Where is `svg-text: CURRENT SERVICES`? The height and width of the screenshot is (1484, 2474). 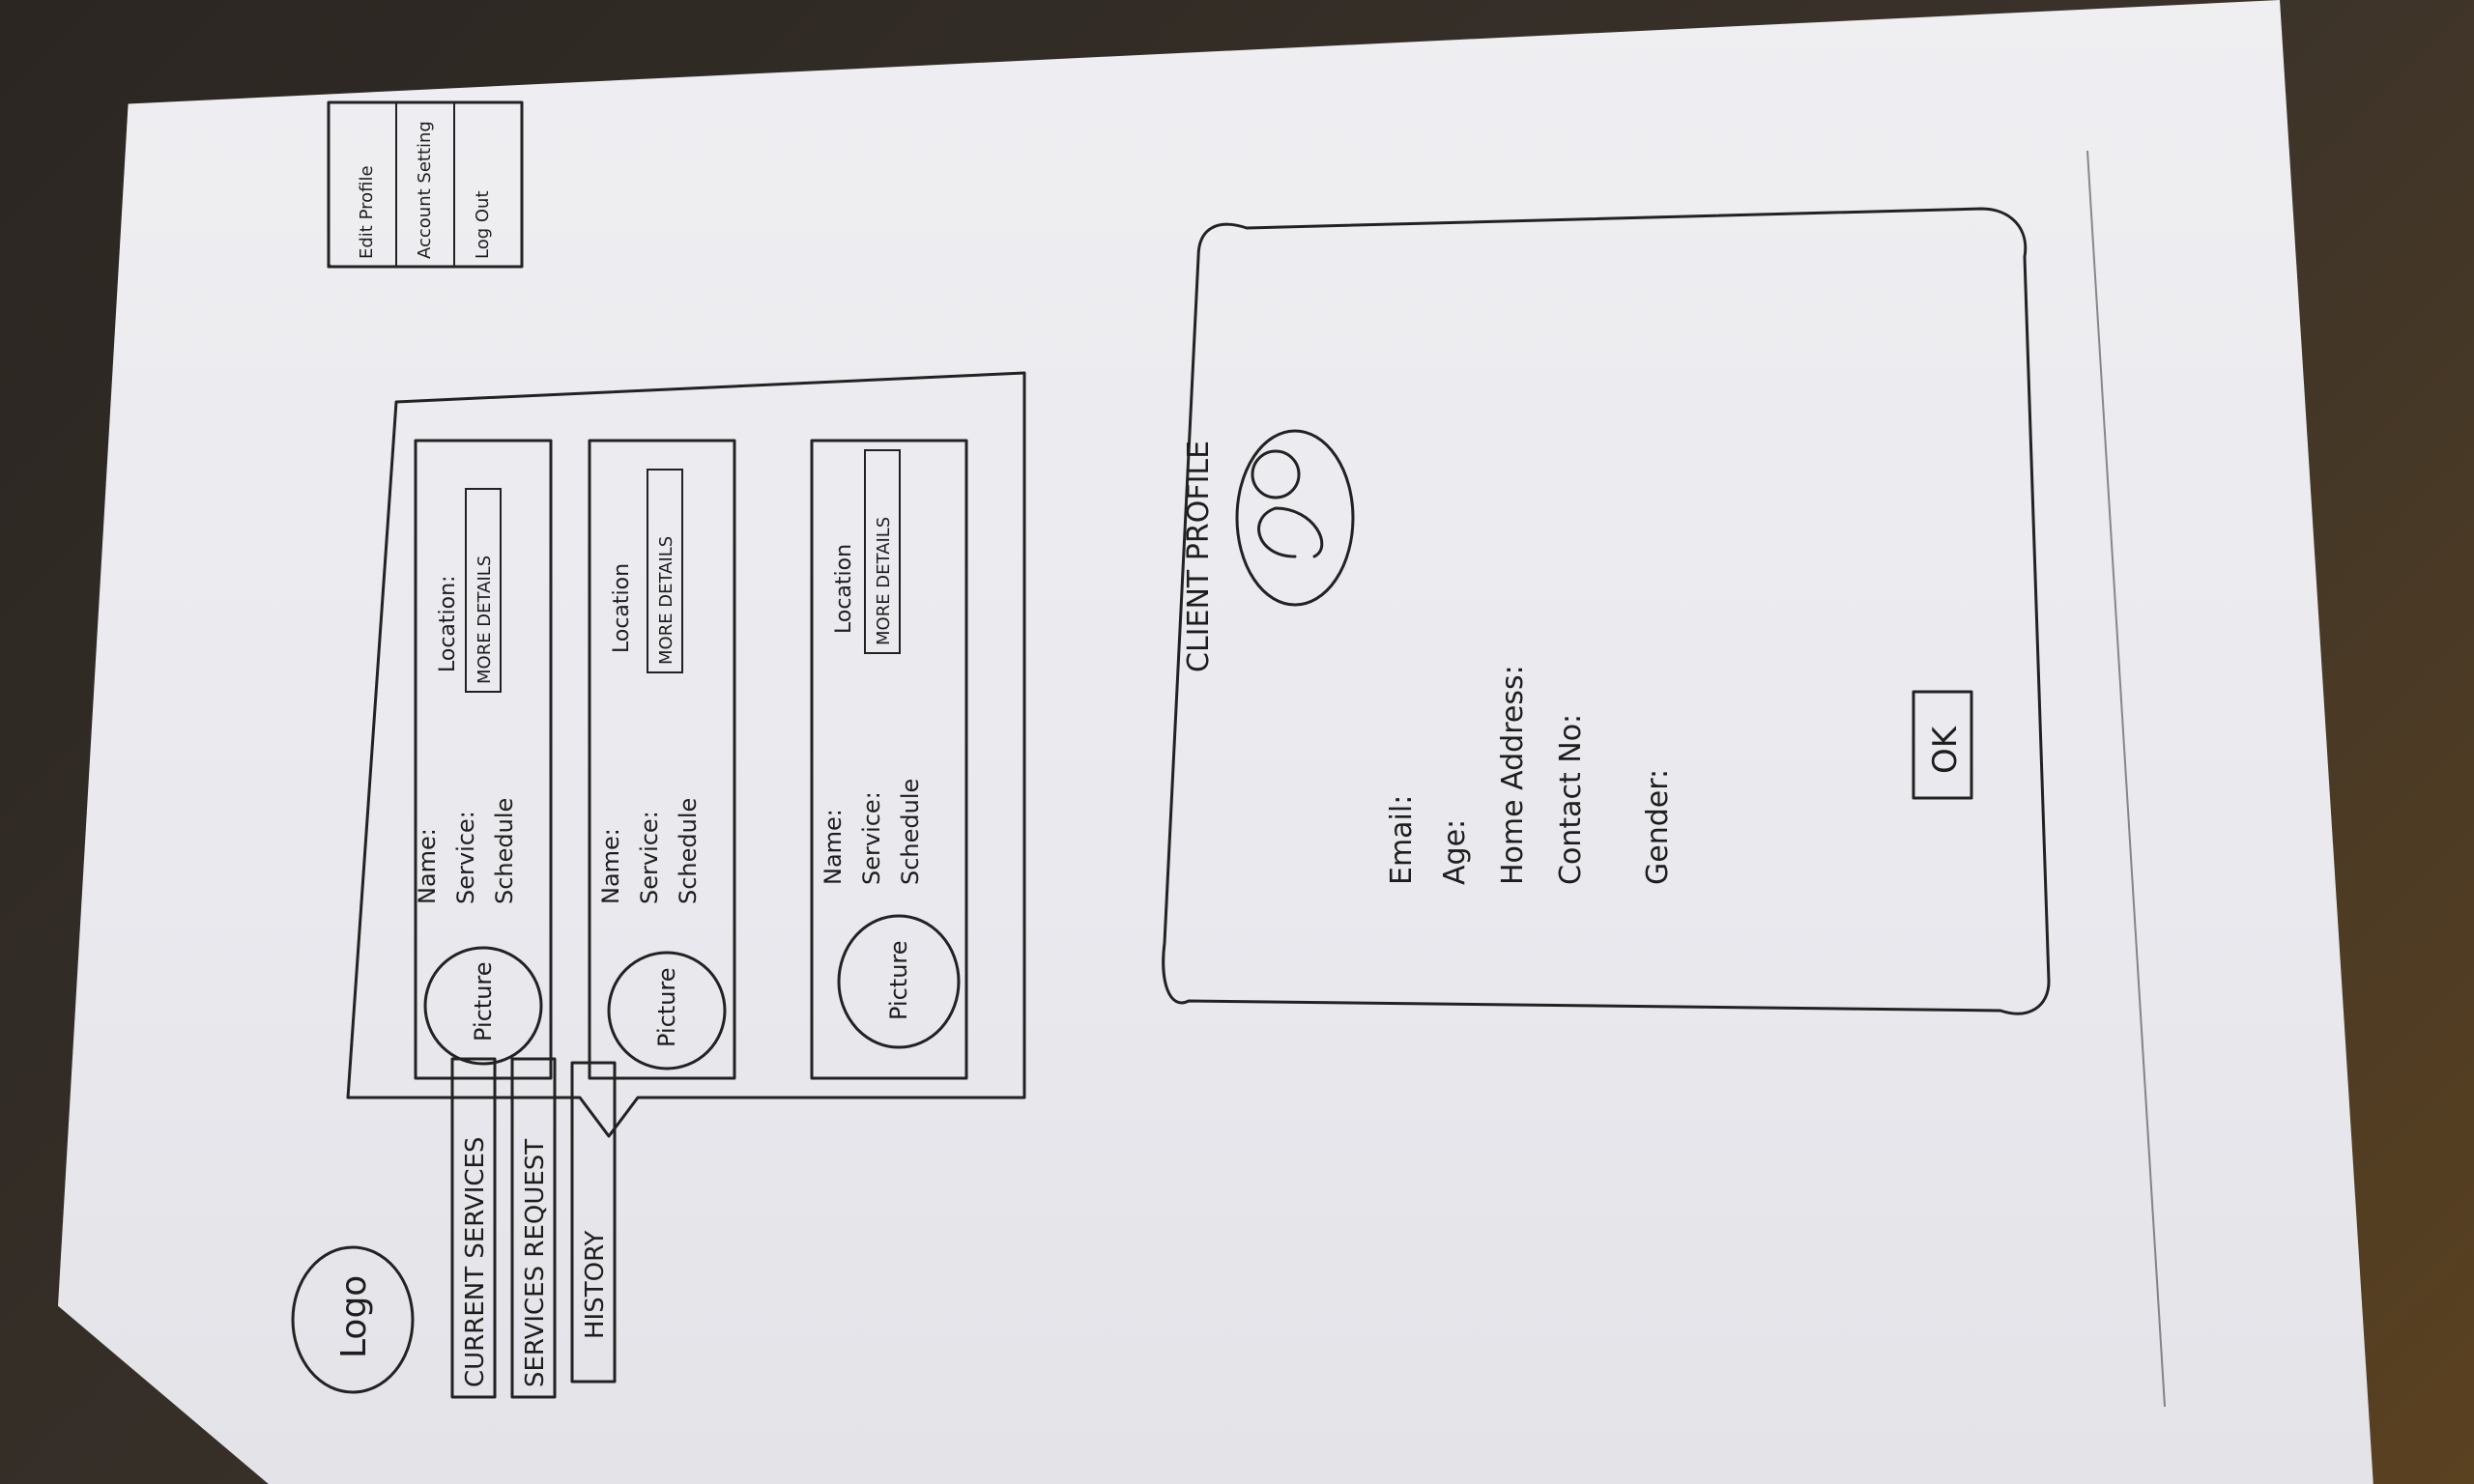 svg-text: CURRENT SERVICES is located at coordinates (476, 1262).